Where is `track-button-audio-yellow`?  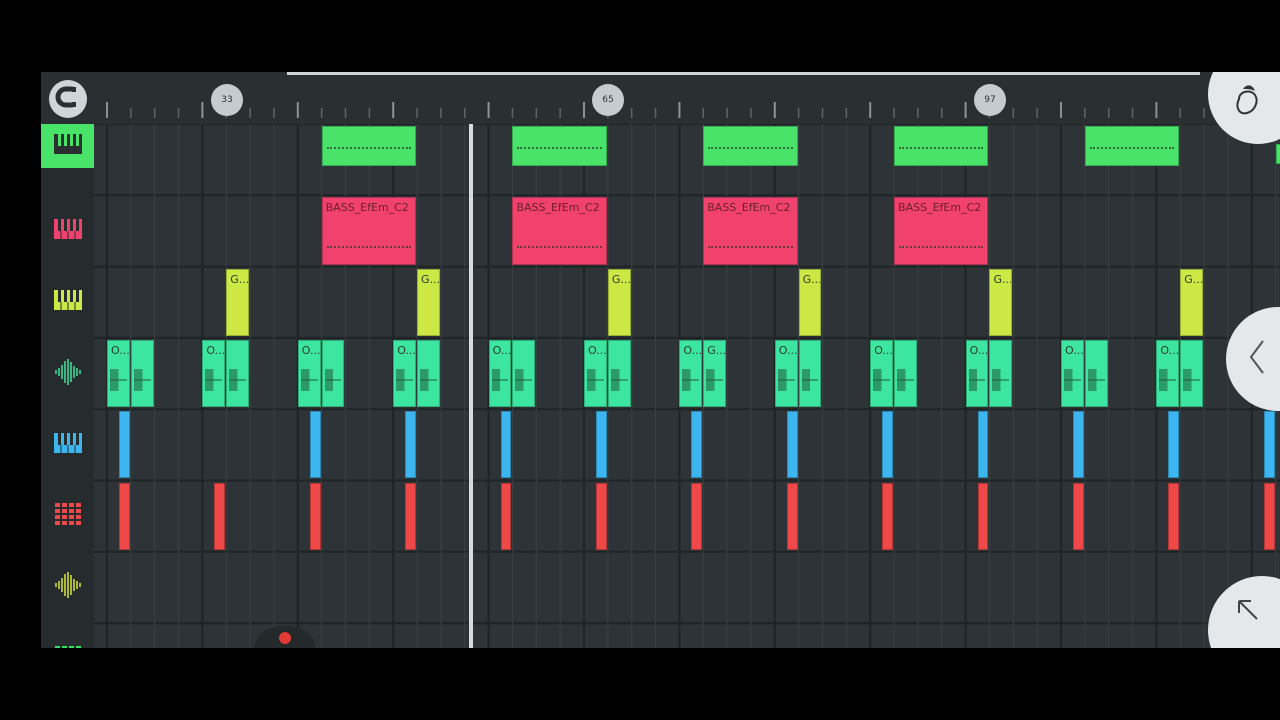
track-button-audio-yellow is located at coordinates (67, 587).